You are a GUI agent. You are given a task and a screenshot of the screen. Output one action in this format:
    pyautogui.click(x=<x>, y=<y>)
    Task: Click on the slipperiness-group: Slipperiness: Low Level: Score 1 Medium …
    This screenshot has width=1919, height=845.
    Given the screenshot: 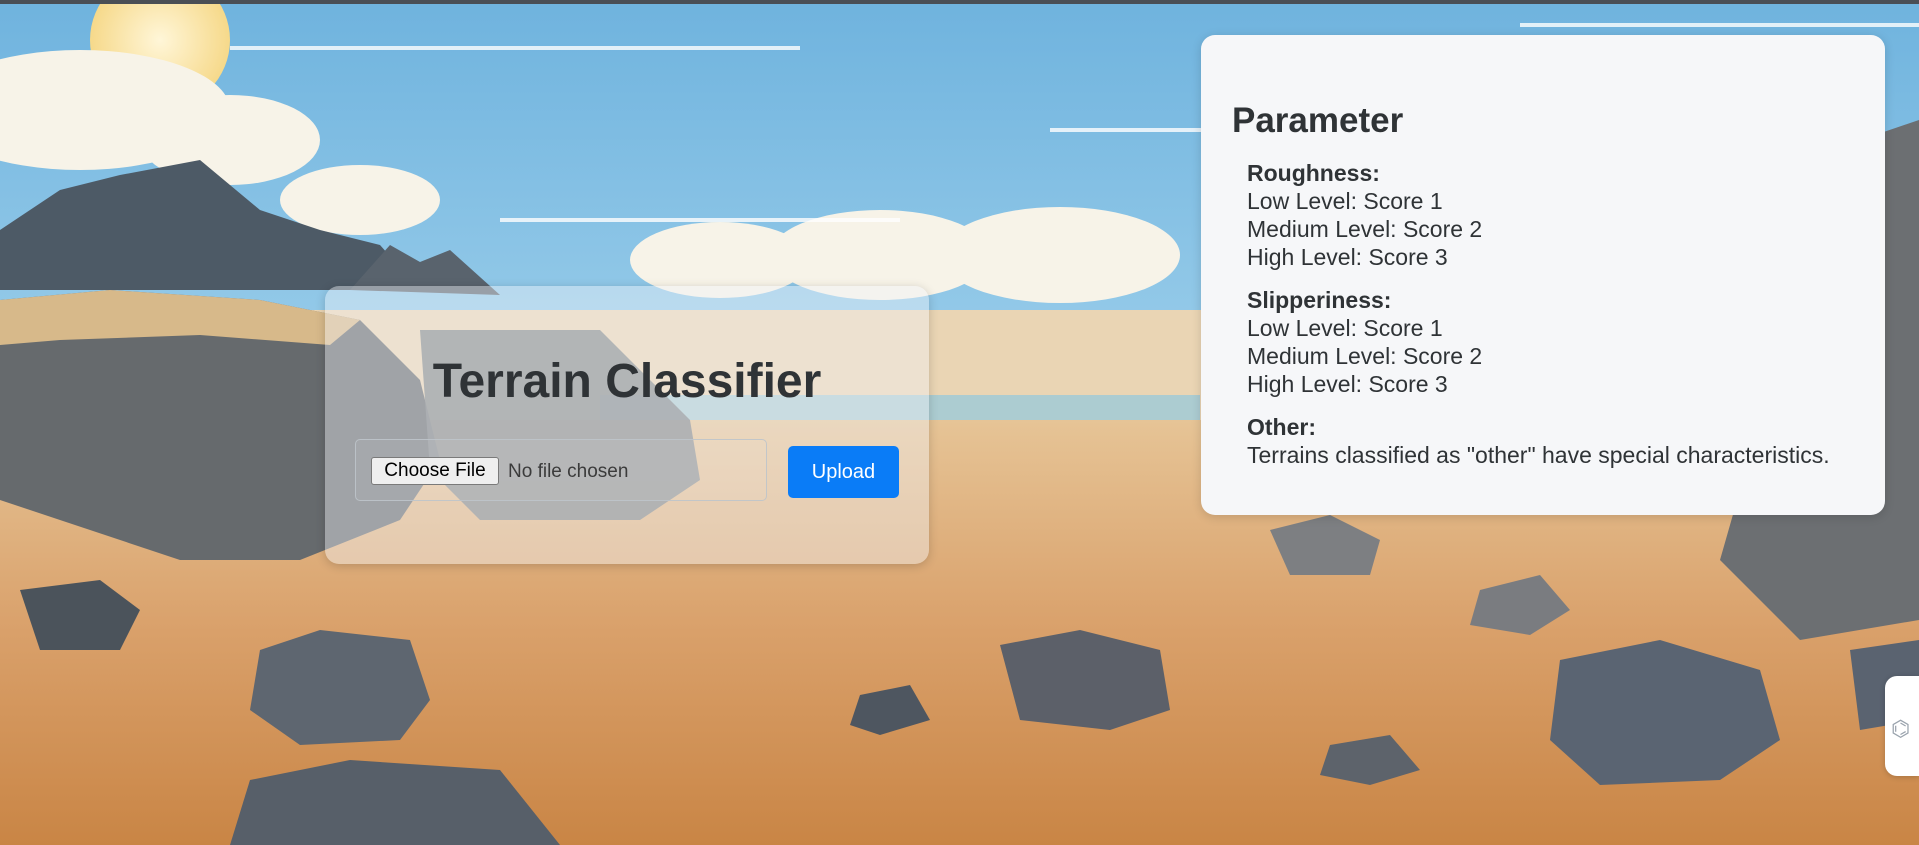 What is the action you would take?
    pyautogui.click(x=1364, y=342)
    